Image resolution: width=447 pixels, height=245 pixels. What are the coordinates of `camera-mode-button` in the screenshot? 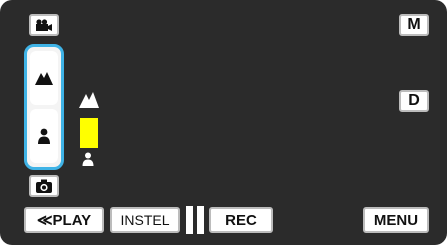 It's located at (44, 186).